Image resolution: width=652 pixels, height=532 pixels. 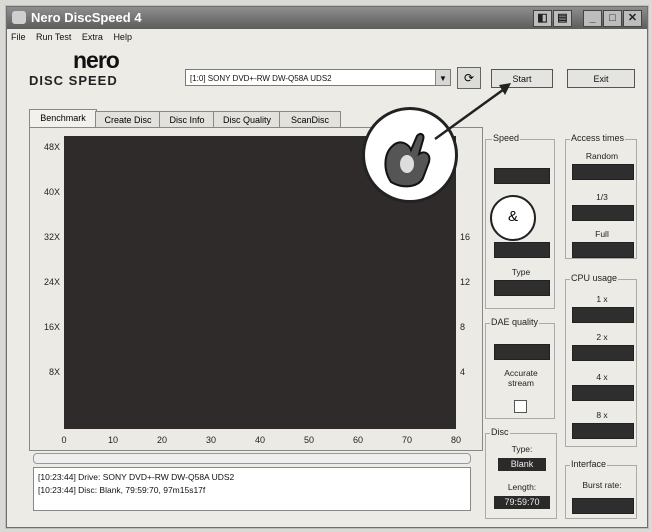 What do you see at coordinates (211, 440) in the screenshot?
I see `x-tick-label: 30` at bounding box center [211, 440].